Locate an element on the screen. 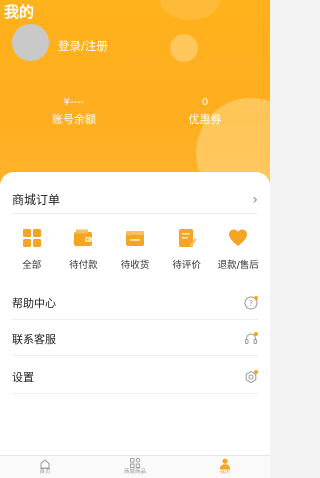  order-all: 全部 is located at coordinates (32, 249).